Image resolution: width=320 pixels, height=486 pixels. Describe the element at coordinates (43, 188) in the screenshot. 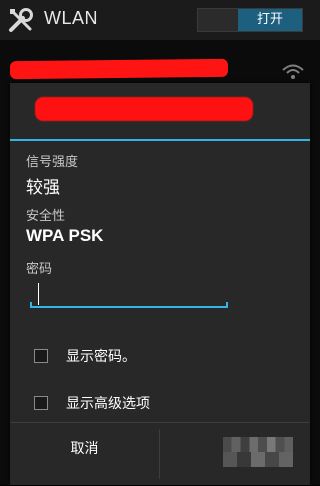

I see `signal-strength-value: 较强` at that location.